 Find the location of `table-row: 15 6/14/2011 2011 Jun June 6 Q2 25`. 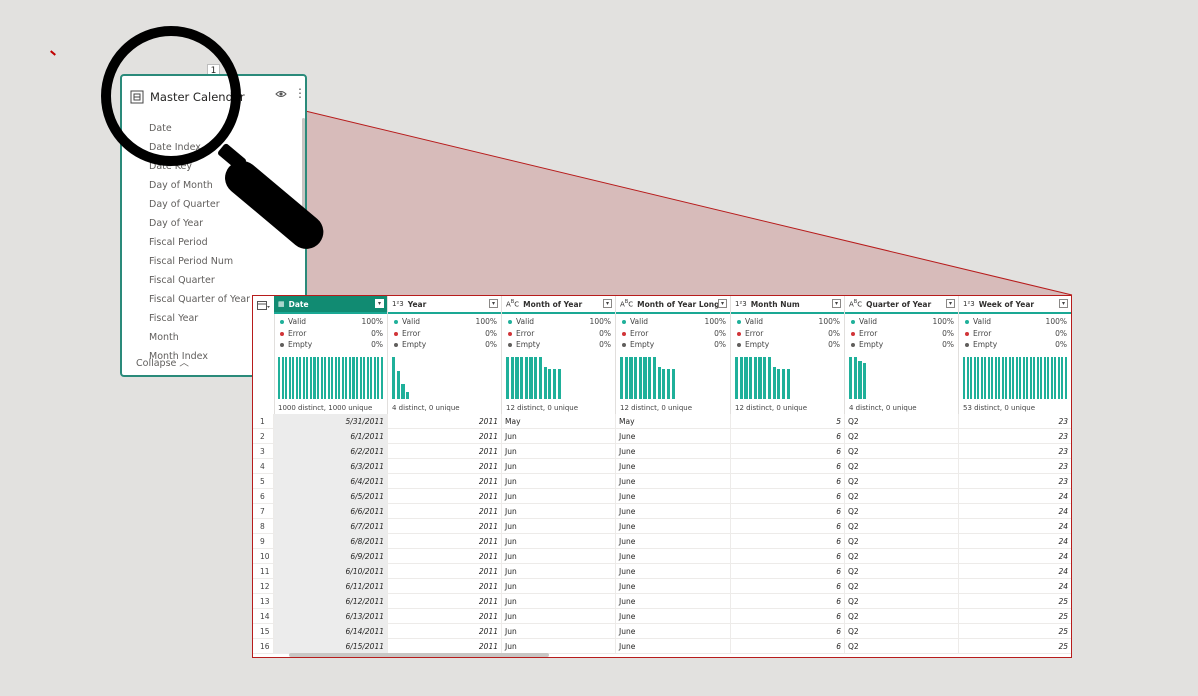

table-row: 15 6/14/2011 2011 Jun June 6 Q2 25 is located at coordinates (662, 631).